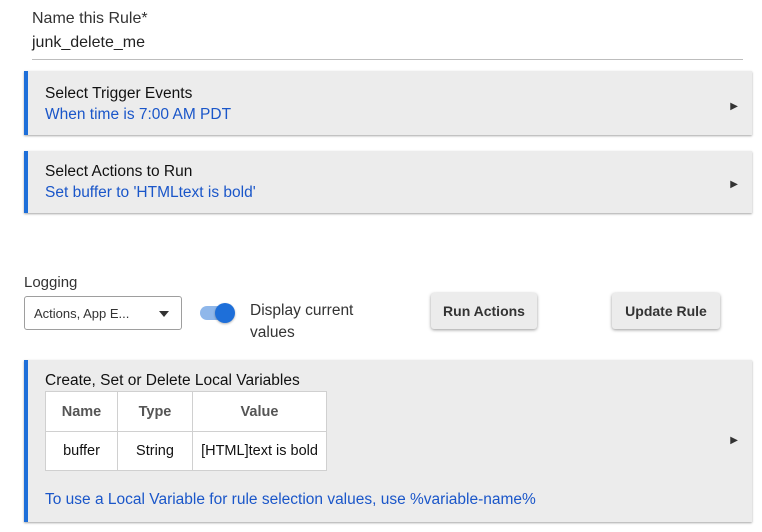 The width and height of the screenshot is (762, 532). I want to click on column-header-value: Value, so click(259, 411).